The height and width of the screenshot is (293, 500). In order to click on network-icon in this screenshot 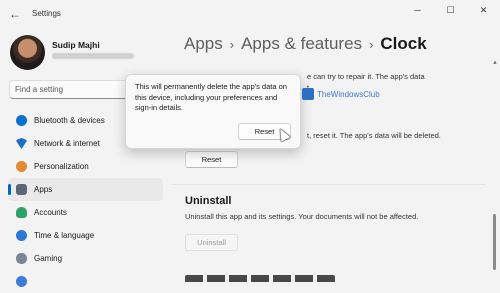, I will do `click(21, 143)`.